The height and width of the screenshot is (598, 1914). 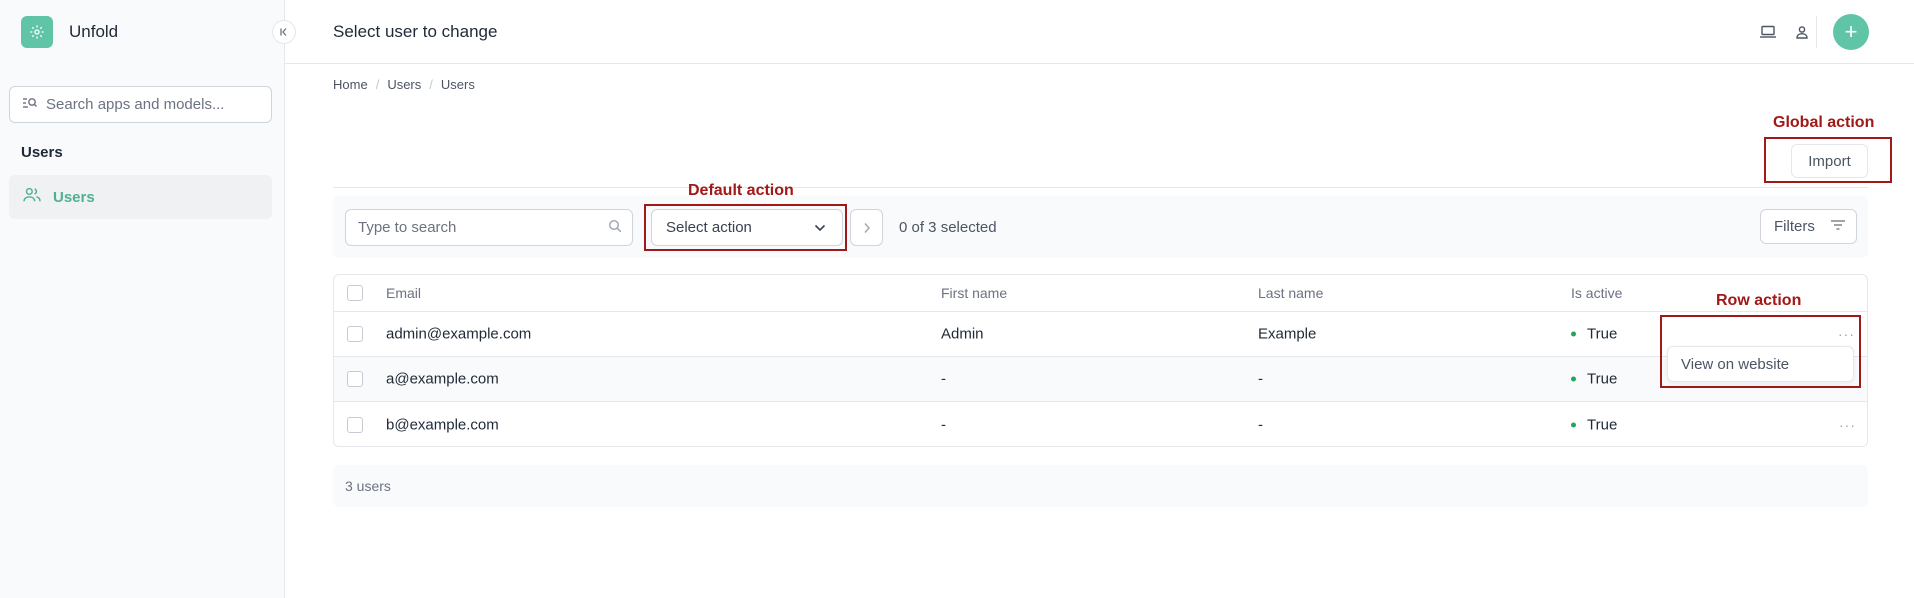 I want to click on select-all-checkbox, so click(x=355, y=293).